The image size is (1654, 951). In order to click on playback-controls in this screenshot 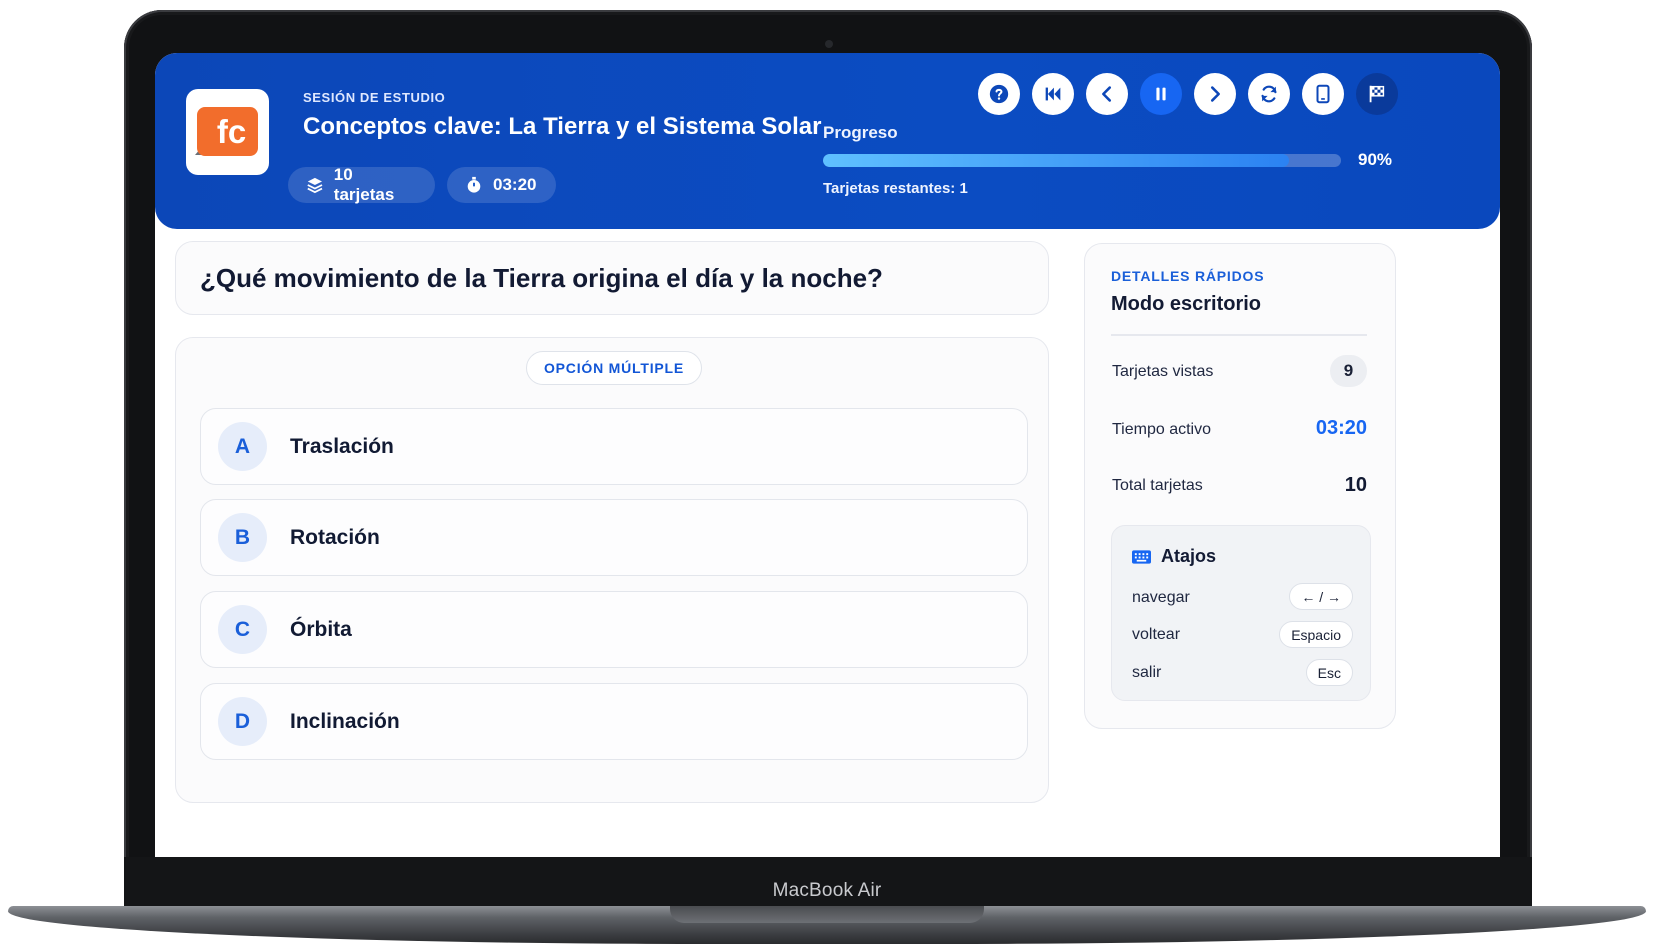, I will do `click(1188, 94)`.